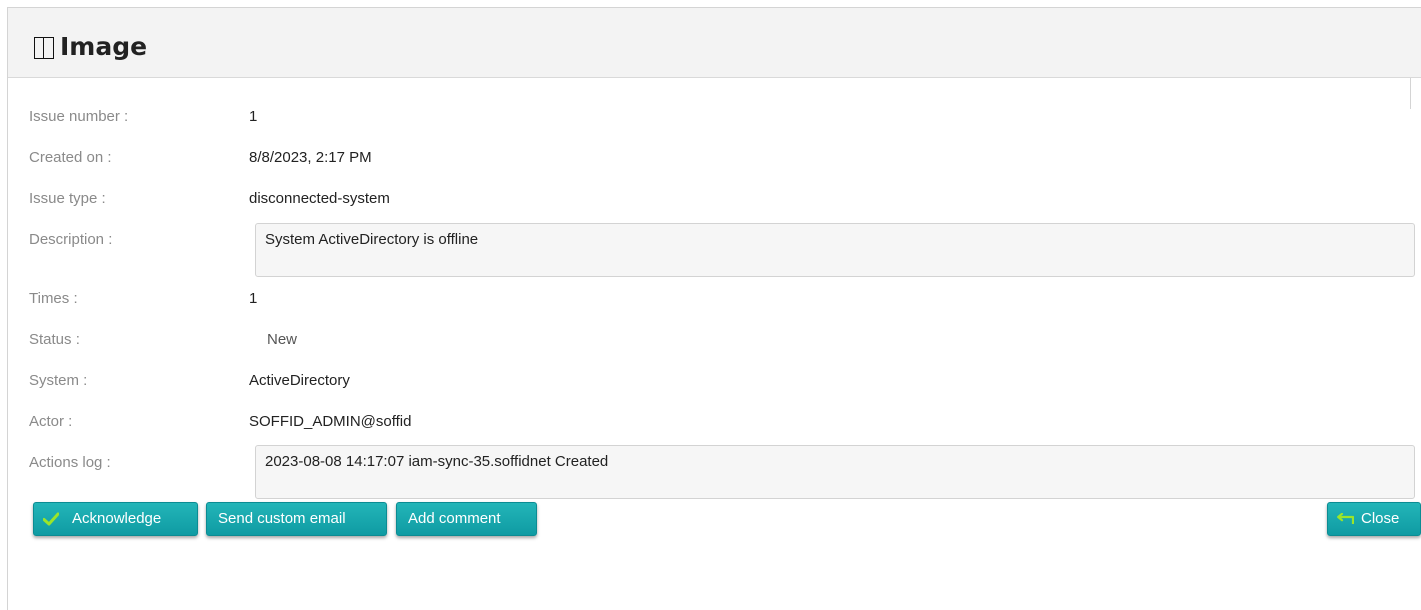 The image size is (1421, 610). I want to click on window-icon, so click(44, 48).